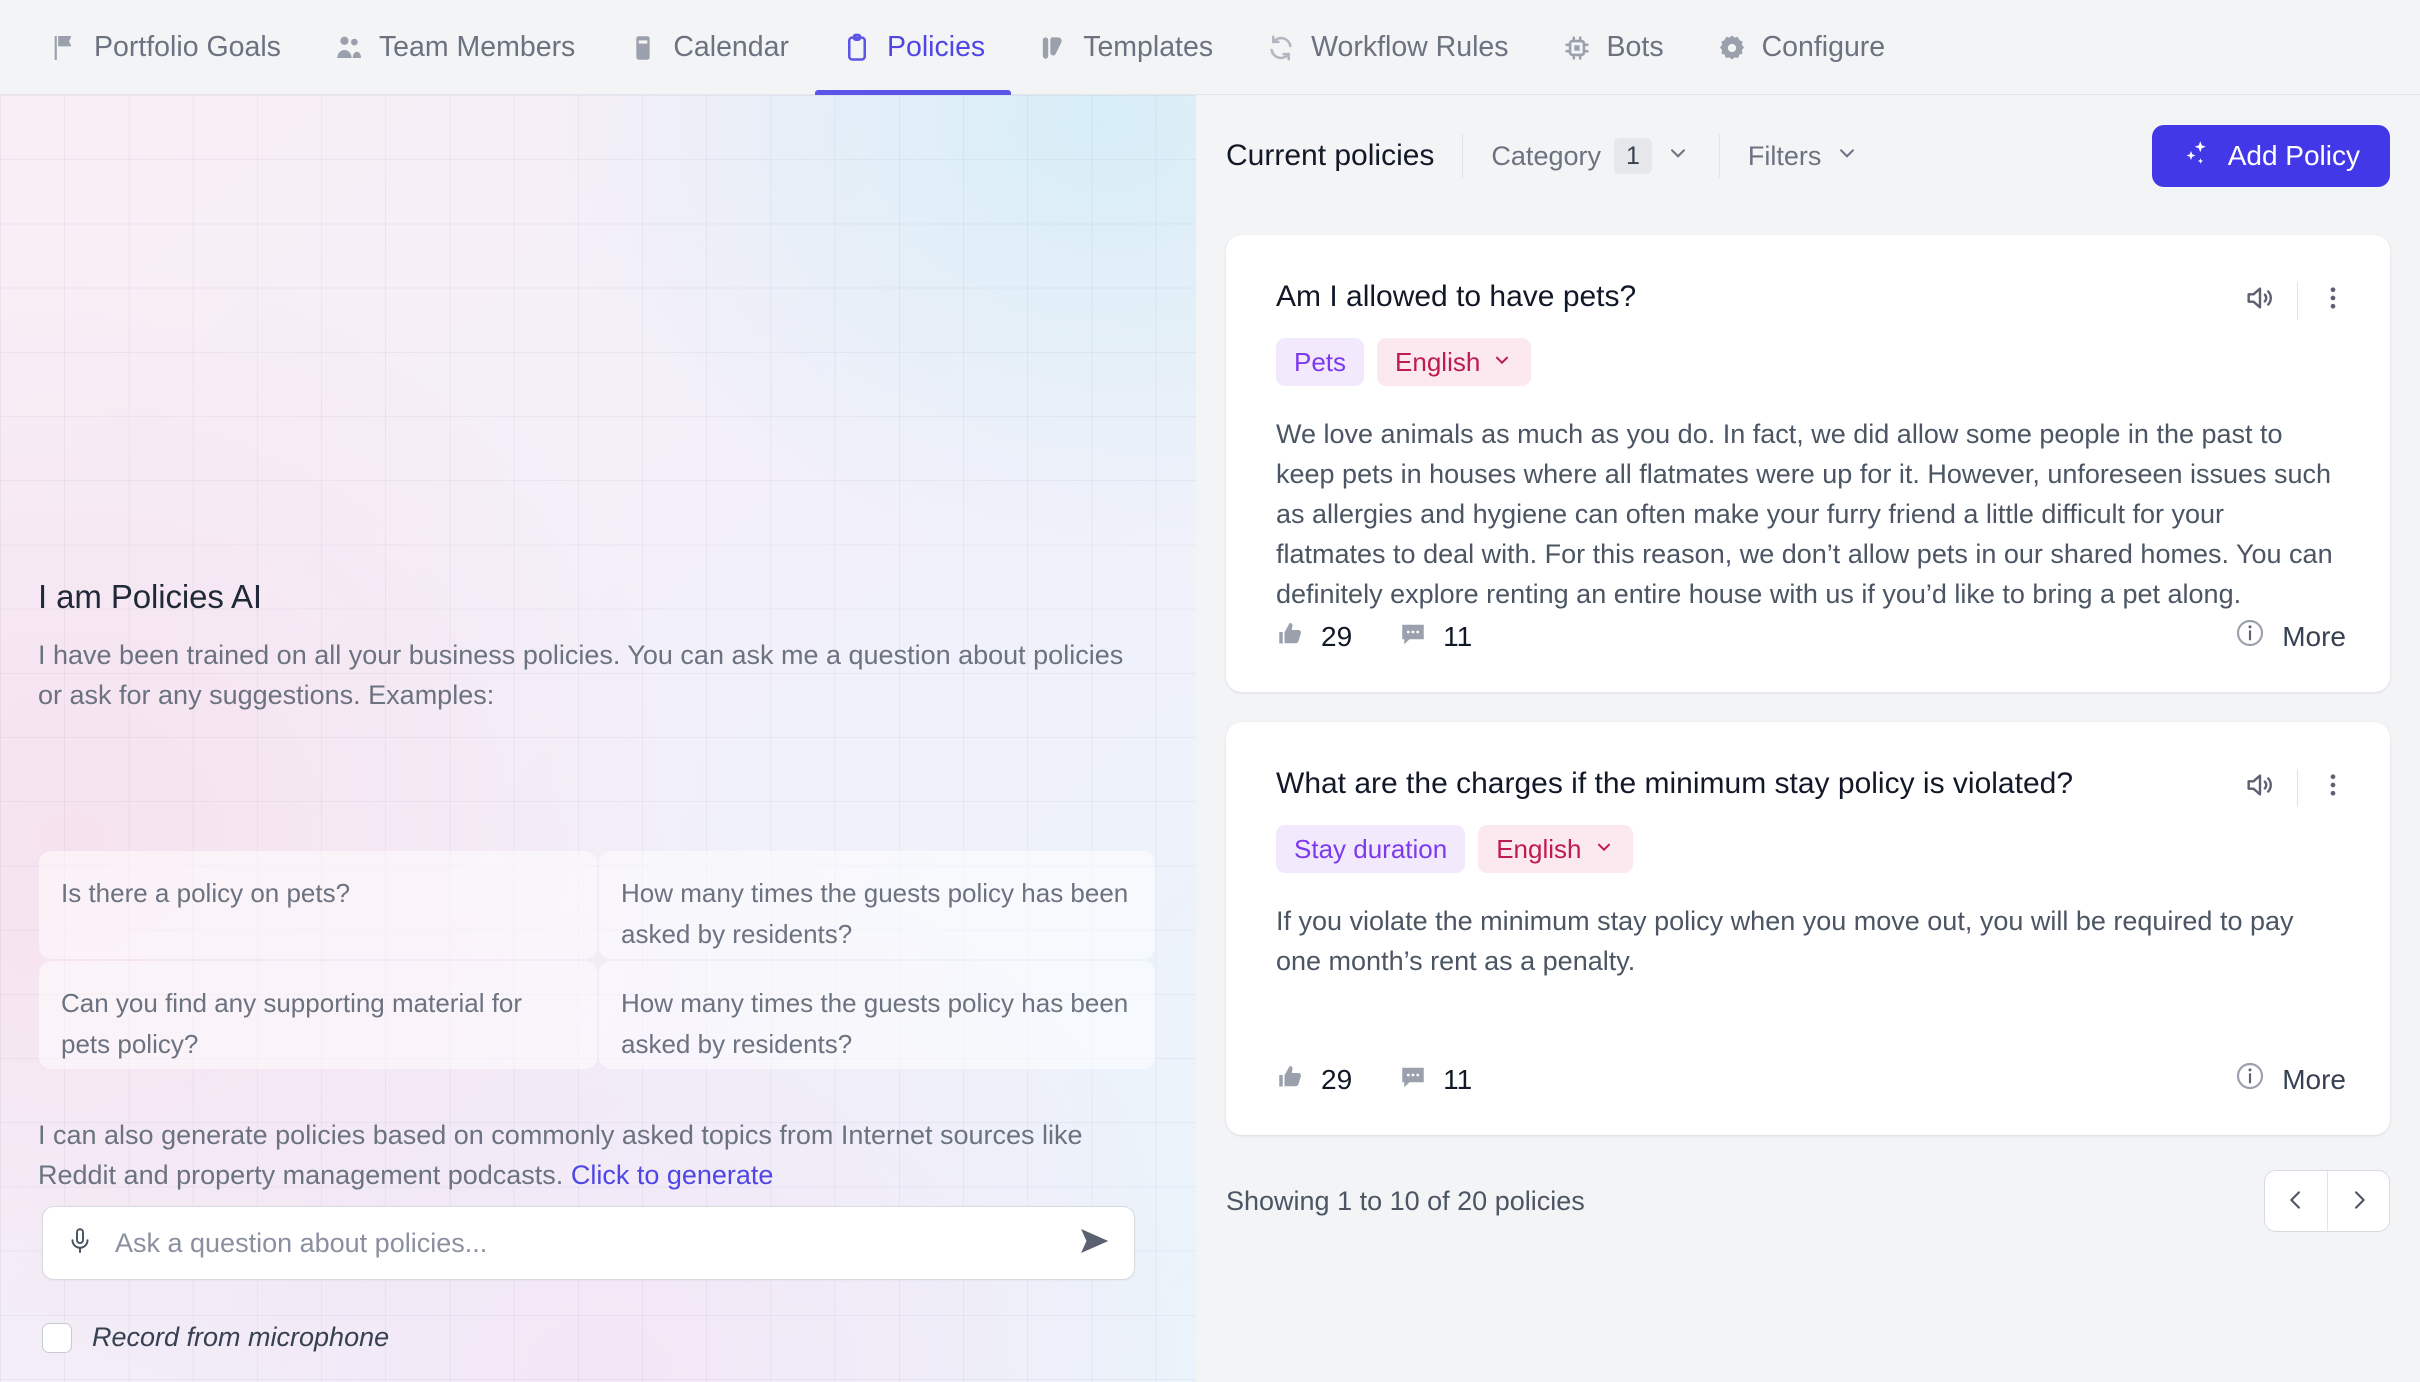 This screenshot has width=2420, height=1382. Describe the element at coordinates (318, 905) in the screenshot. I see `suggestion-item: Is there a policy on pets?` at that location.